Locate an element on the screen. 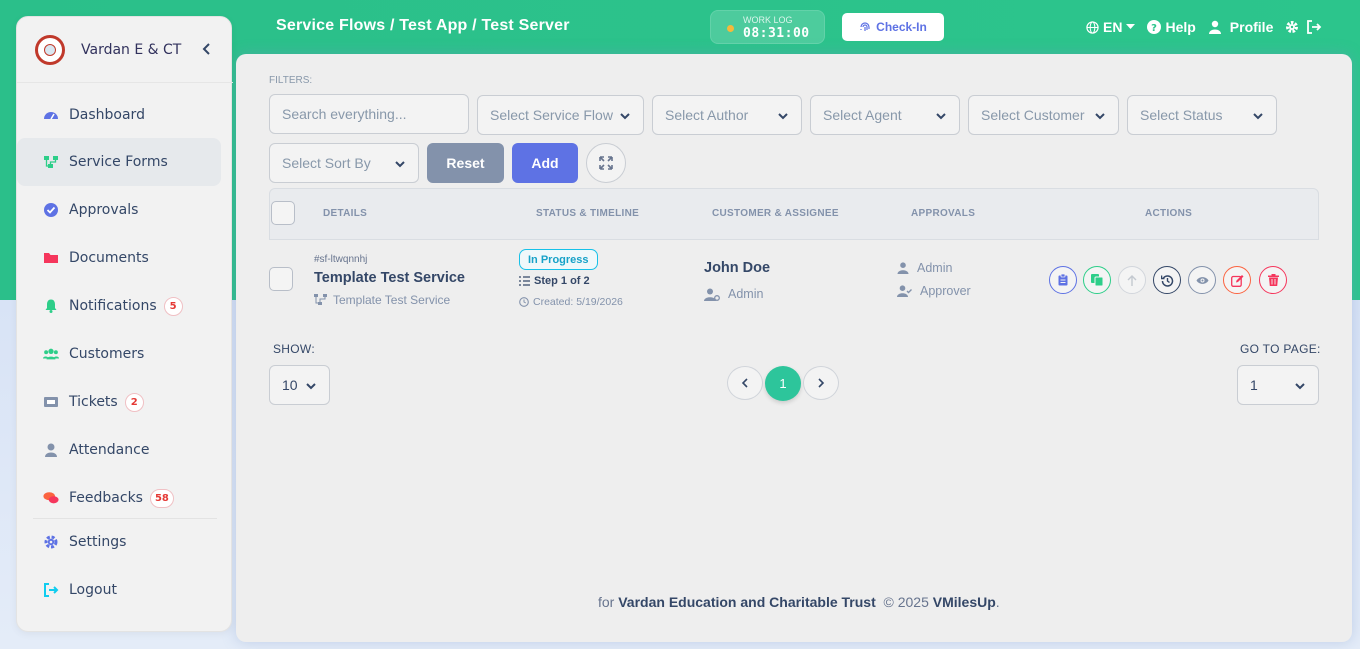 The width and height of the screenshot is (1360, 649). feedbacks-count-badge: 58 is located at coordinates (161, 498).